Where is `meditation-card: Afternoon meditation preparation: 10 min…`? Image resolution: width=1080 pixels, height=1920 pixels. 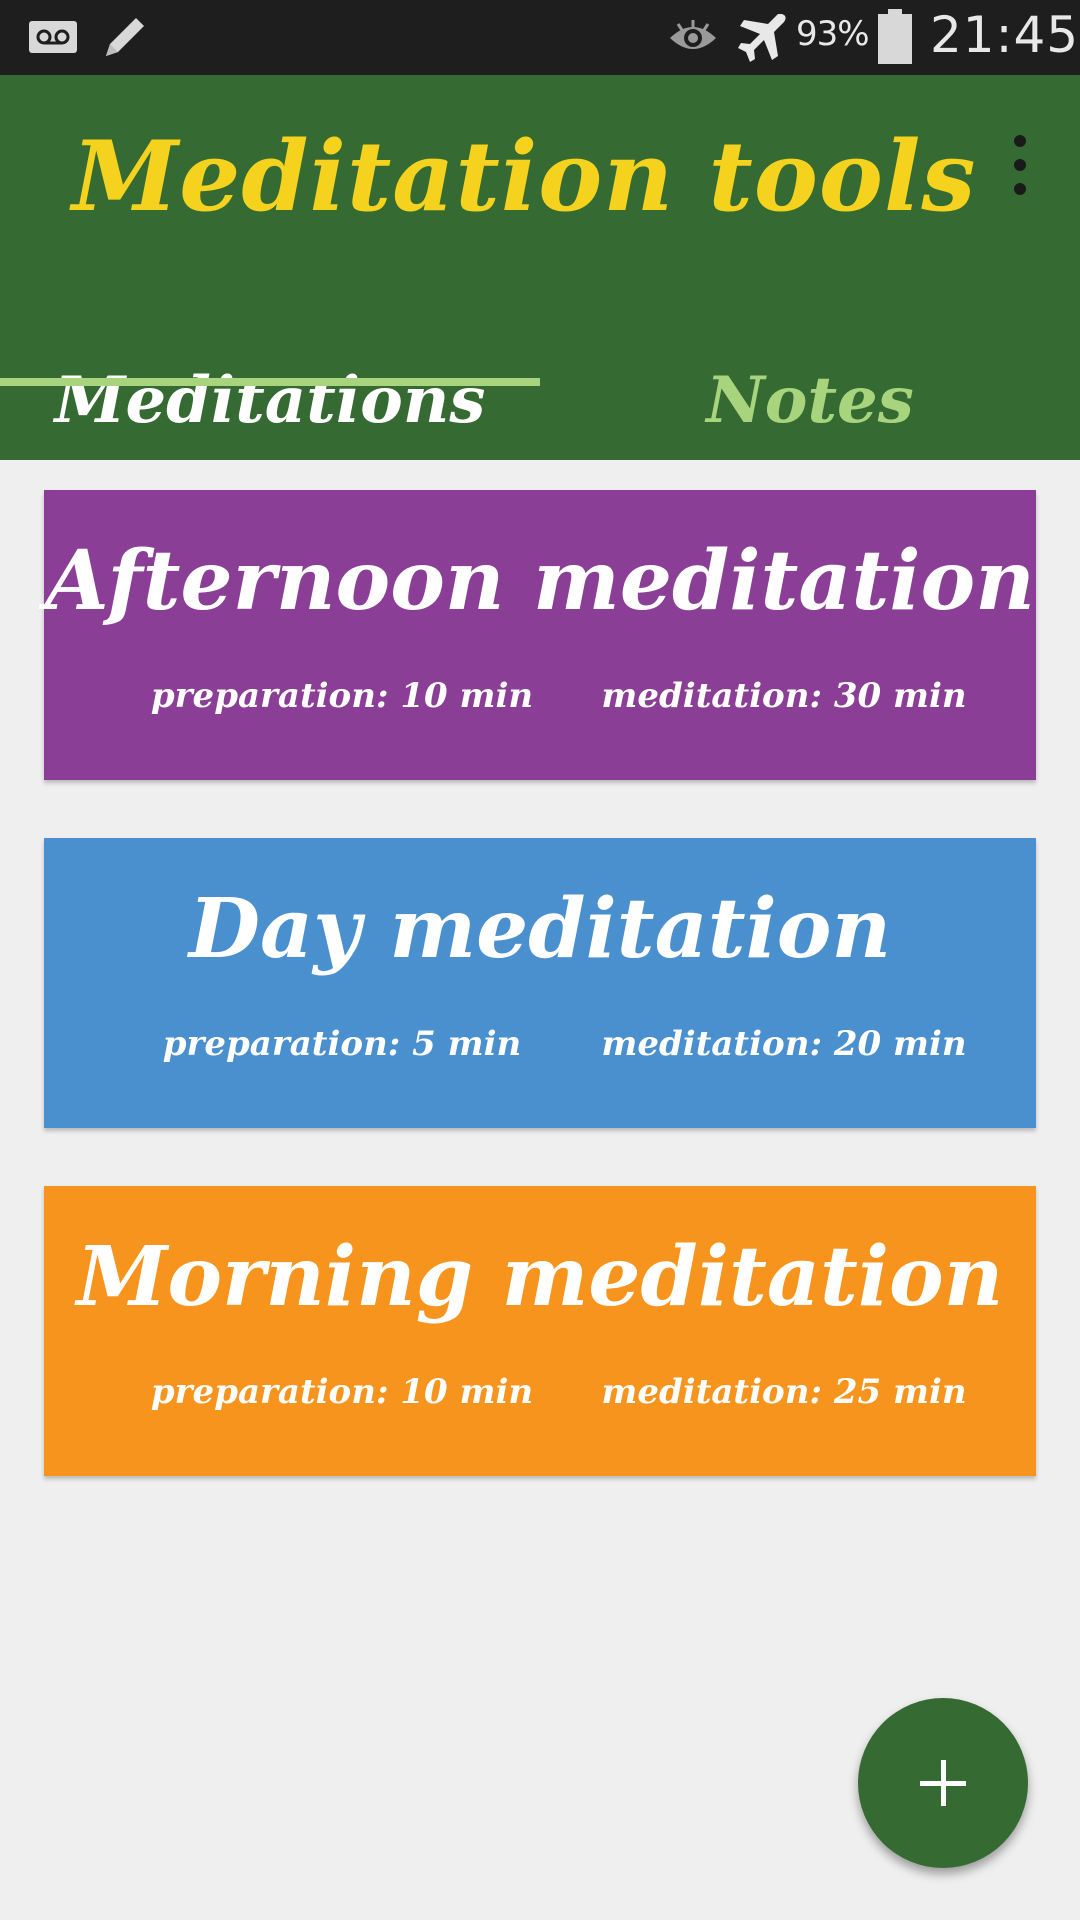
meditation-card: Afternoon meditation preparation: 10 min… is located at coordinates (540, 635).